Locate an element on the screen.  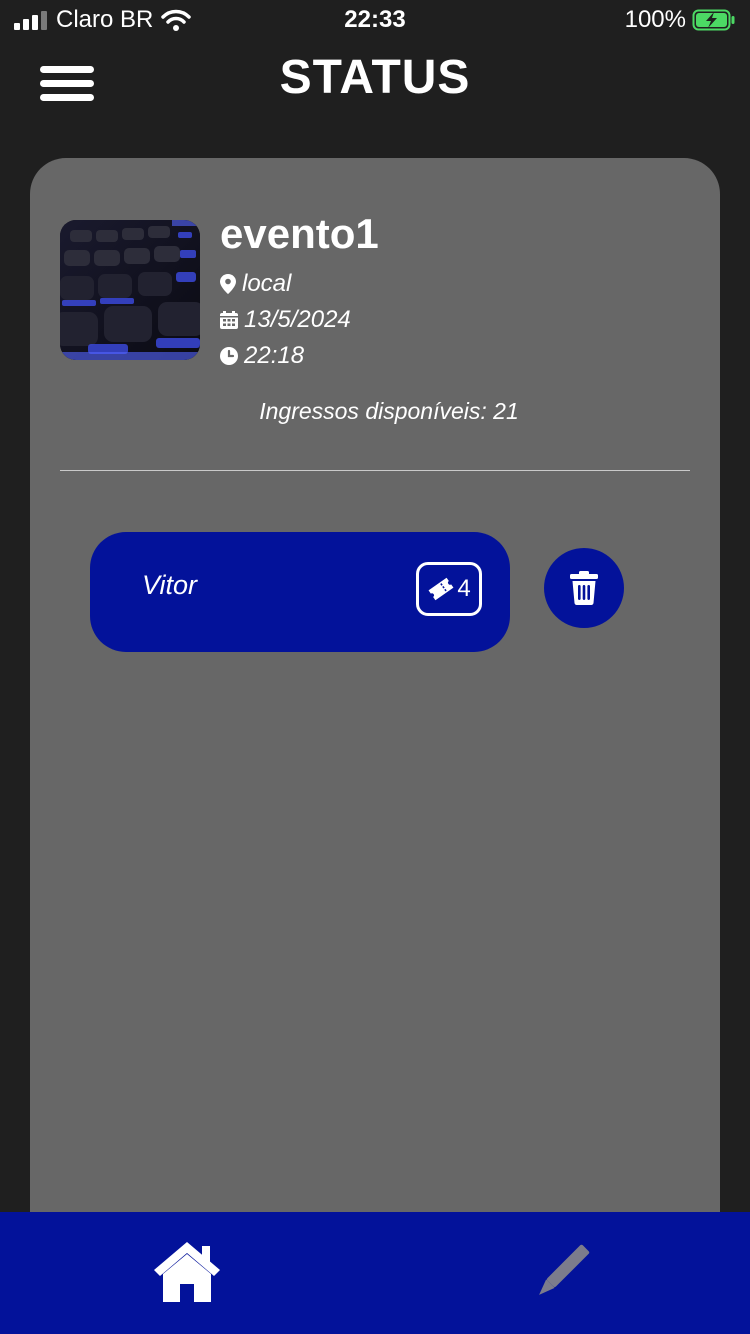
nav-edit-button is located at coordinates (561, 1275).